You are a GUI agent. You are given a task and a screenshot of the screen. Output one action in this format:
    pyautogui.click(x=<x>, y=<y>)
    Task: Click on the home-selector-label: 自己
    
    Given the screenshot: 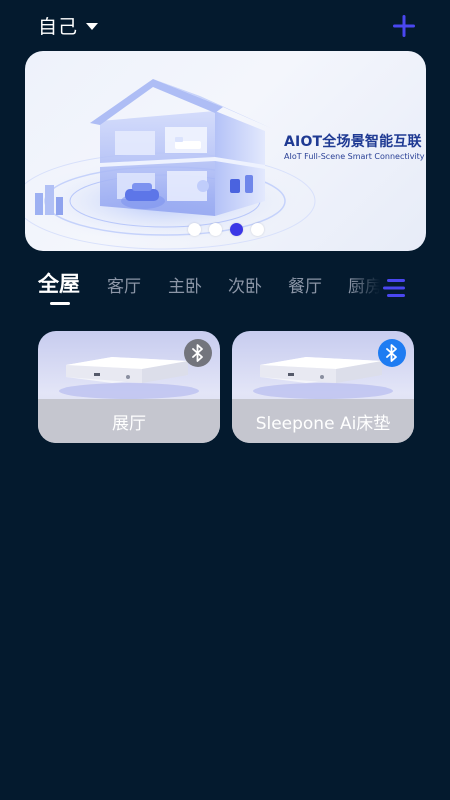 What is the action you would take?
    pyautogui.click(x=58, y=27)
    